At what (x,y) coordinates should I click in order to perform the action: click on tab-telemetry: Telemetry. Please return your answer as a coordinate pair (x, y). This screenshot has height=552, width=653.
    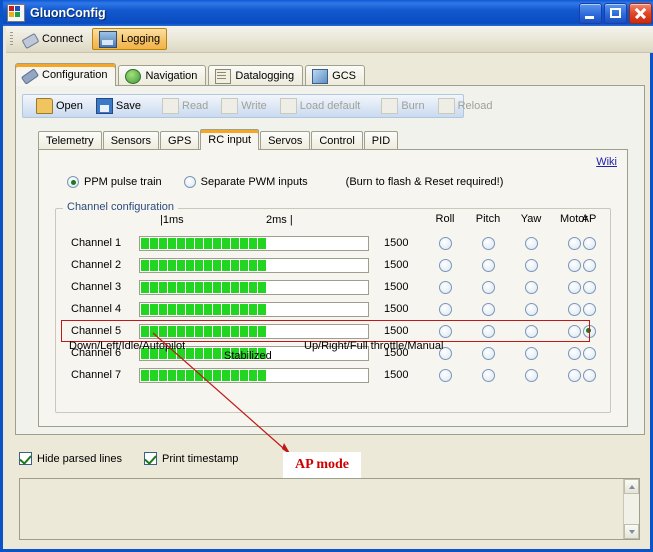
    Looking at the image, I should click on (70, 140).